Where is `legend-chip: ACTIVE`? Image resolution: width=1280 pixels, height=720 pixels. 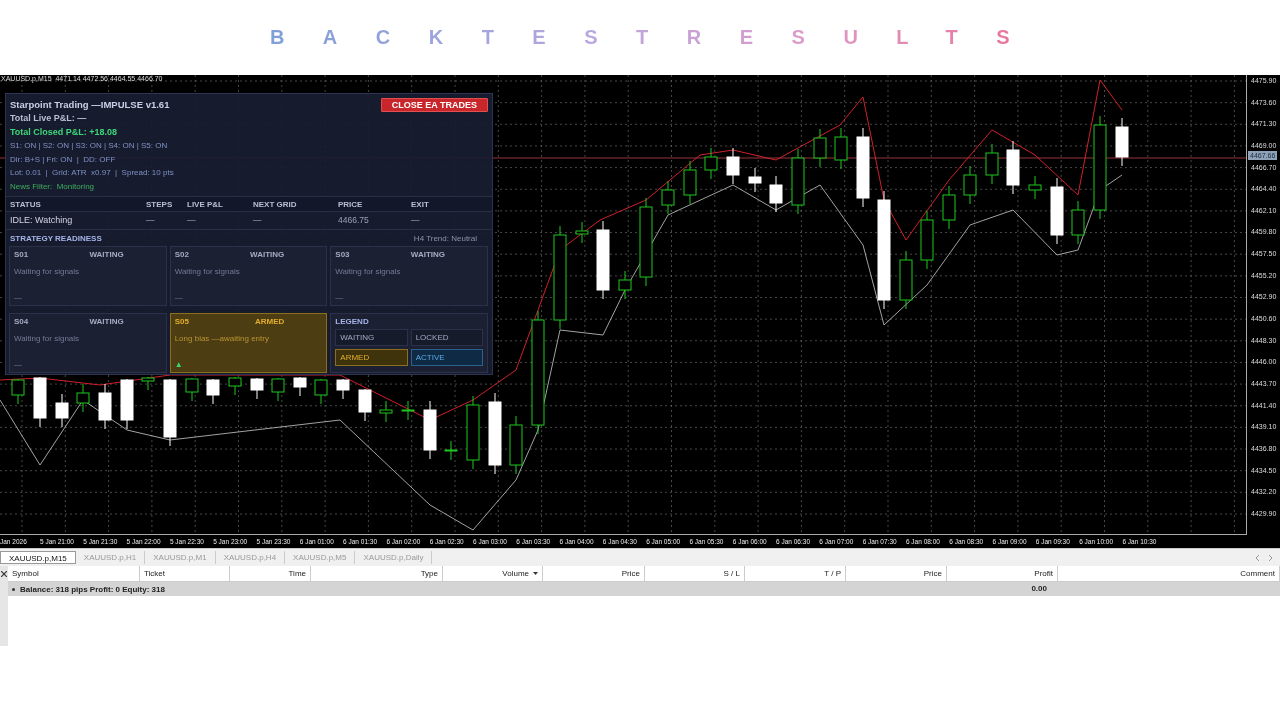 legend-chip: ACTIVE is located at coordinates (446, 357).